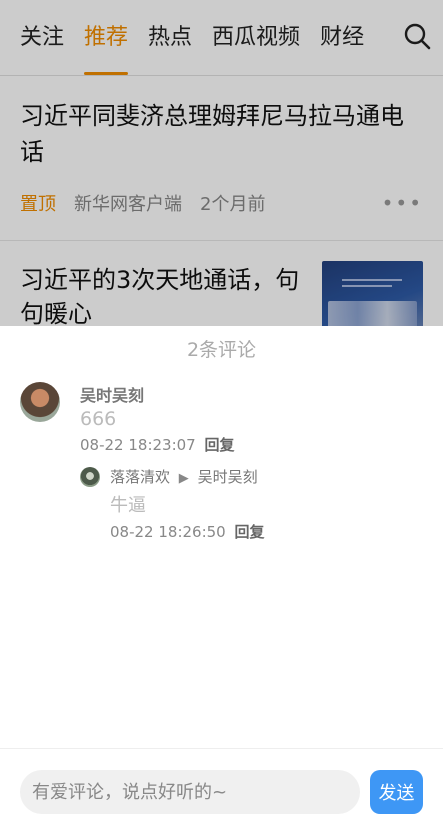 Image resolution: width=443 pixels, height=834 pixels. Describe the element at coordinates (396, 792) in the screenshot. I see `send-button: 发送` at that location.